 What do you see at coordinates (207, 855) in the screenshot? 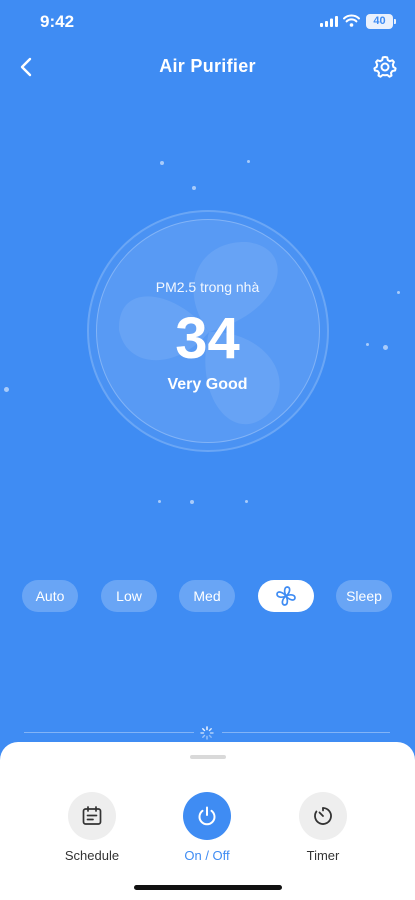
I see `power-label: On / Off` at bounding box center [207, 855].